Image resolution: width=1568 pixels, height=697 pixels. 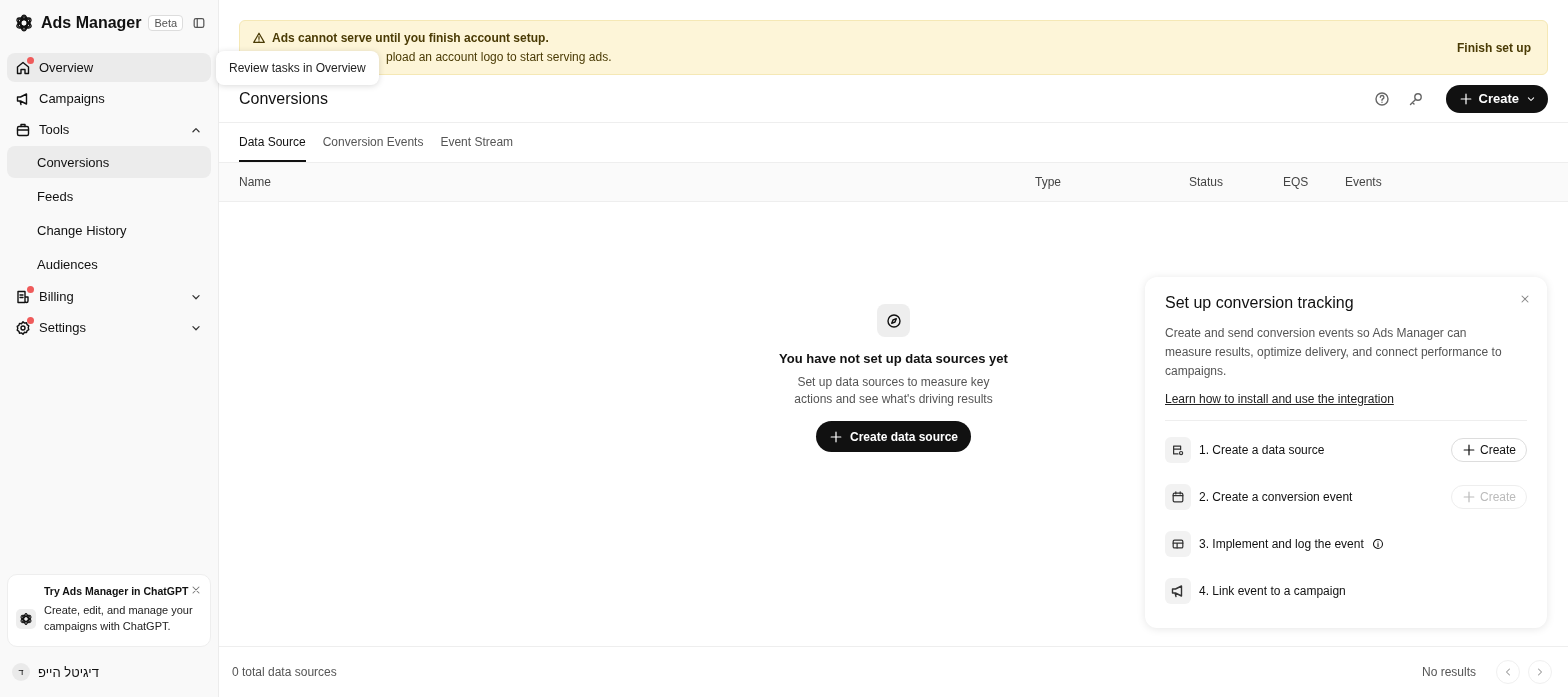 I want to click on avatar: ד, so click(x=21, y=672).